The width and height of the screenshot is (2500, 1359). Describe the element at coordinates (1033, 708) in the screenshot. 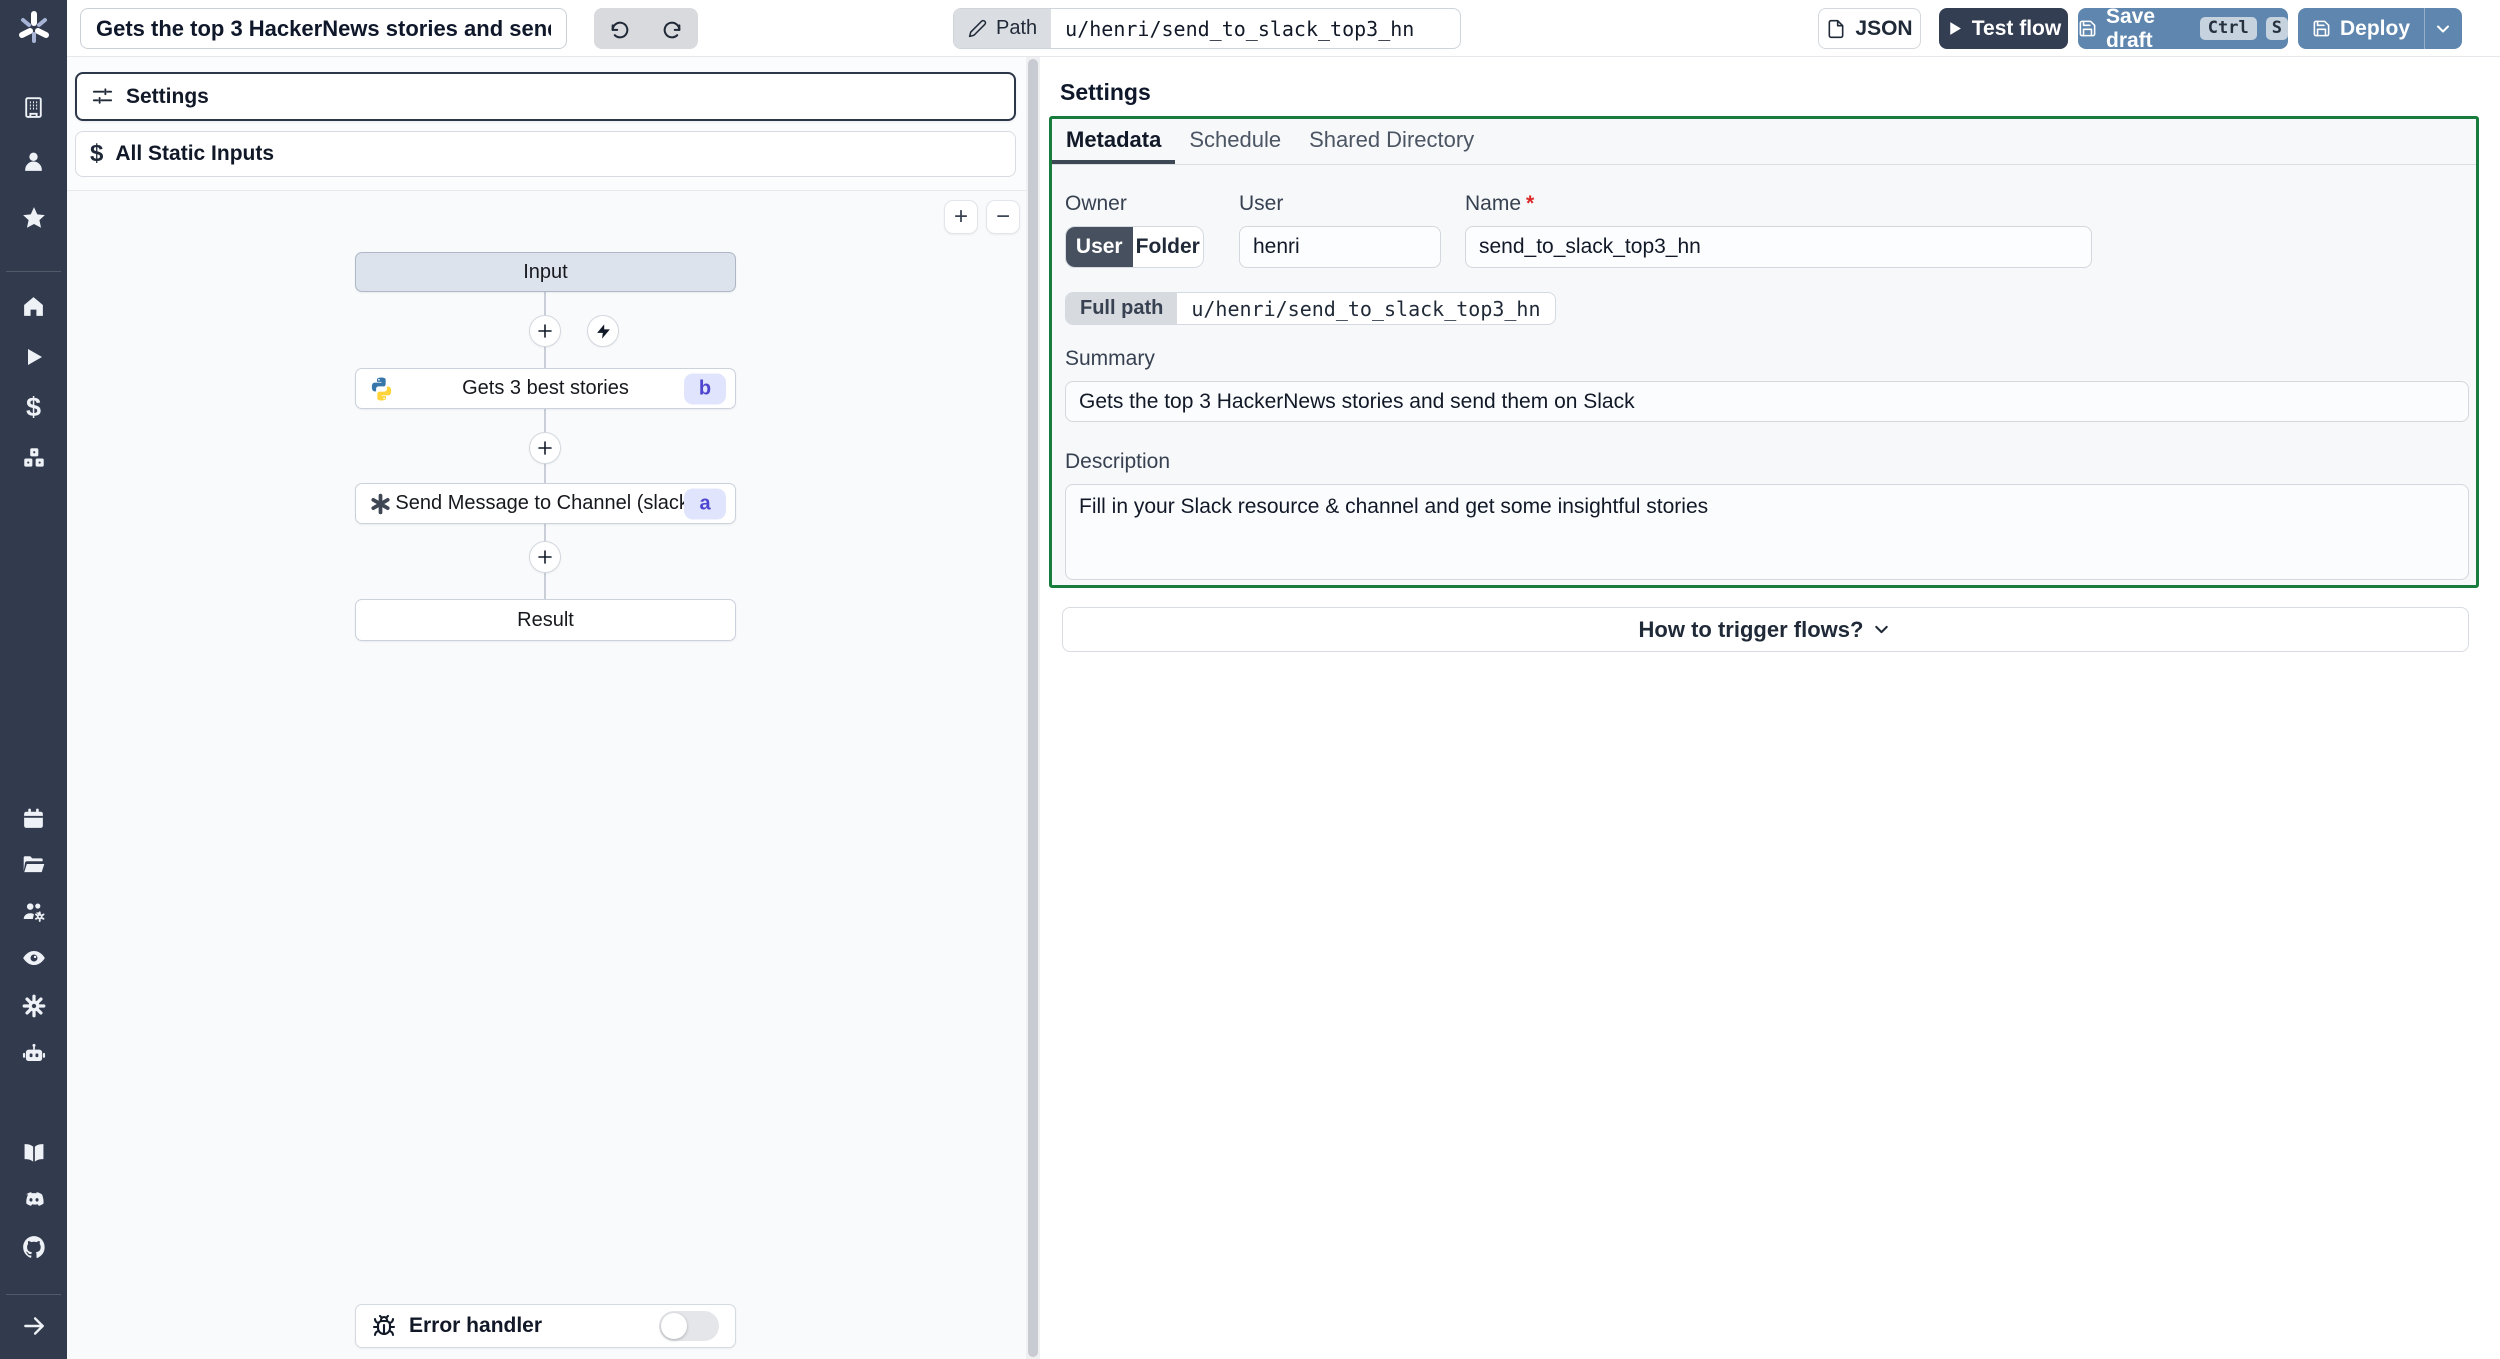

I see `scrollbar-thumb` at that location.